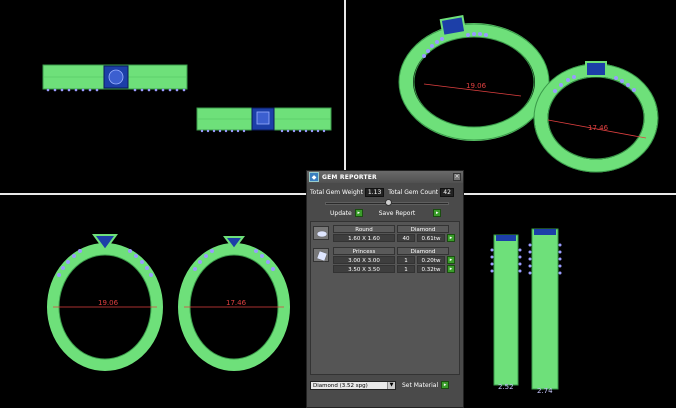 This screenshot has width=676, height=408. What do you see at coordinates (349, 177) in the screenshot?
I see `gem-reporter-title: GEM REPORTER` at bounding box center [349, 177].